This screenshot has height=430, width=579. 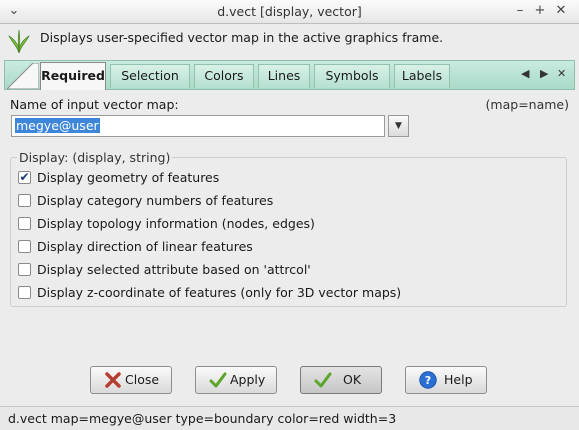 What do you see at coordinates (94, 104) in the screenshot?
I see `map-field-label: Name of input vector map:` at bounding box center [94, 104].